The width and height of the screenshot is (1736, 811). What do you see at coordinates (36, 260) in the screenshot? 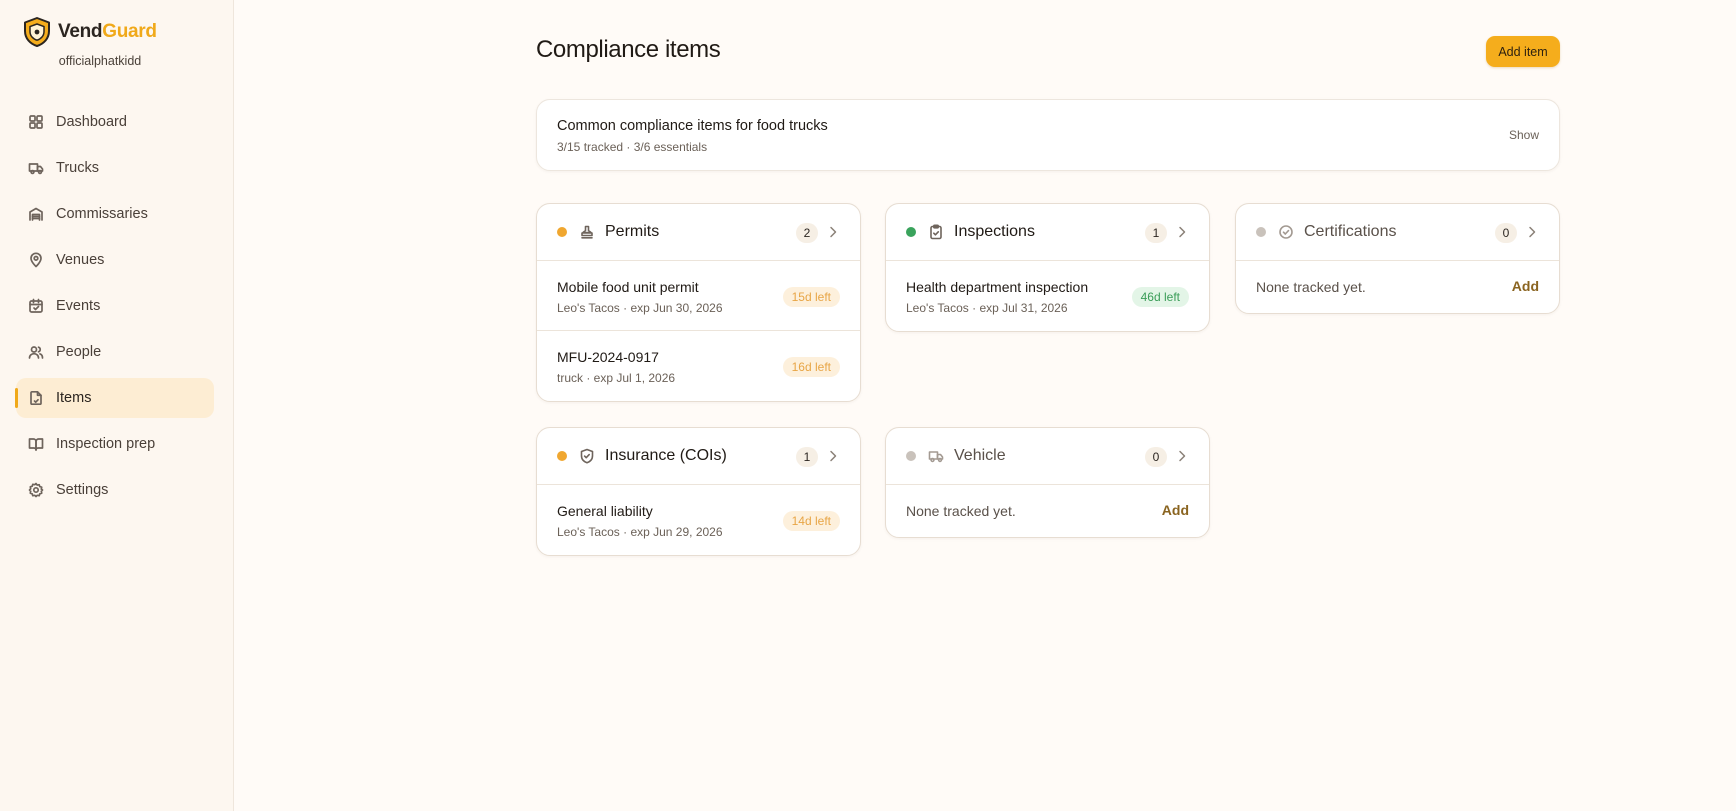
I see `map-pin-icon` at bounding box center [36, 260].